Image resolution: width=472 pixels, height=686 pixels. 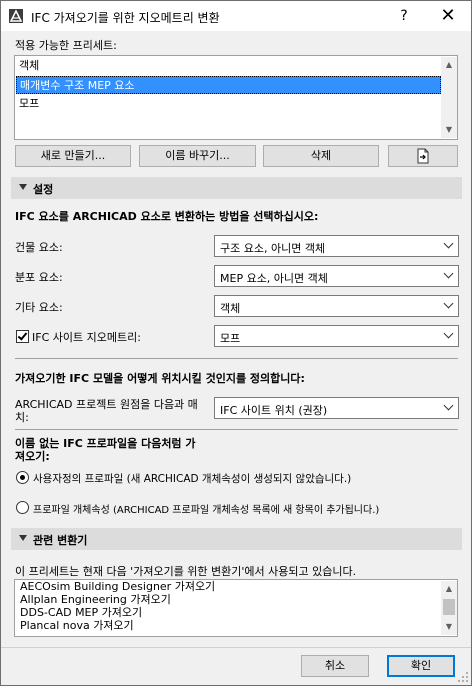 I want to click on radio-selected-dot-icon, so click(x=22, y=477).